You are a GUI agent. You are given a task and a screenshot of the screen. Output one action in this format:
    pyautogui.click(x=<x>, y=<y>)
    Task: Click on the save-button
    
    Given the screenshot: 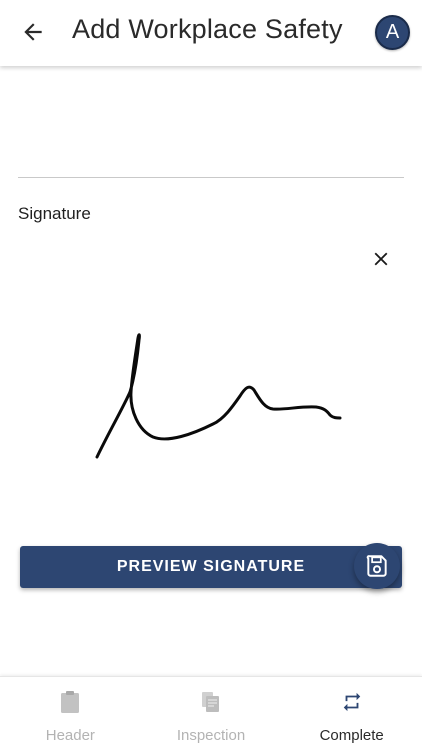 What is the action you would take?
    pyautogui.click(x=377, y=566)
    